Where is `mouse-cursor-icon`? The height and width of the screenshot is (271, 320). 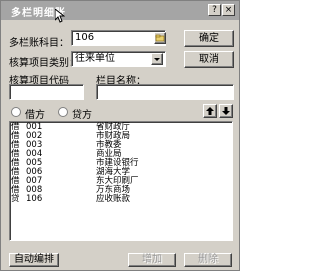 mouse-cursor-icon is located at coordinates (60, 16).